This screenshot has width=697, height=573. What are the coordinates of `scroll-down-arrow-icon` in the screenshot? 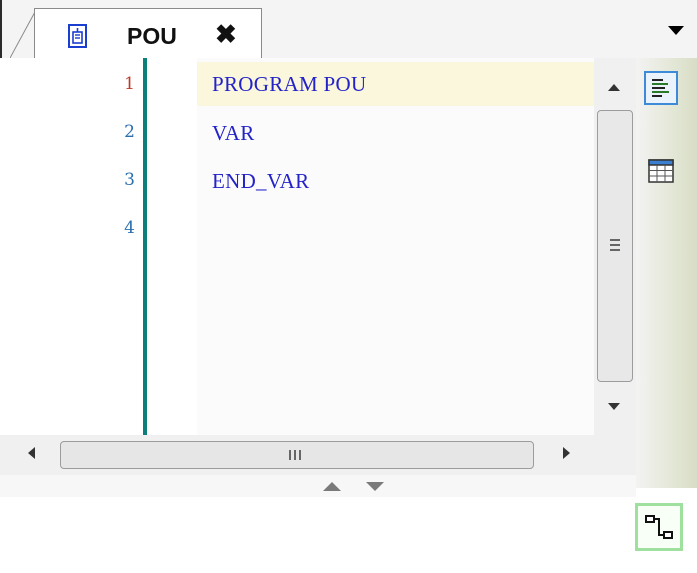 It's located at (614, 406).